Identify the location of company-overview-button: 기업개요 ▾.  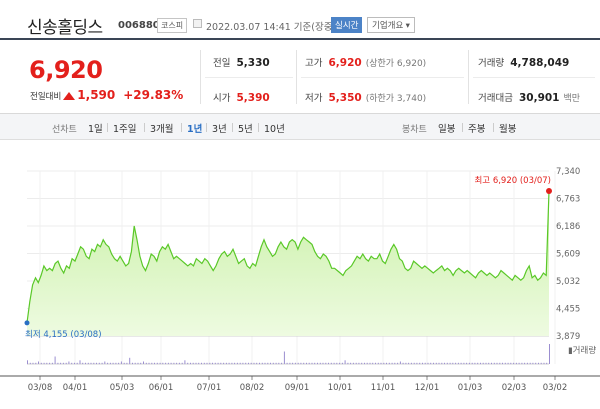
(391, 25).